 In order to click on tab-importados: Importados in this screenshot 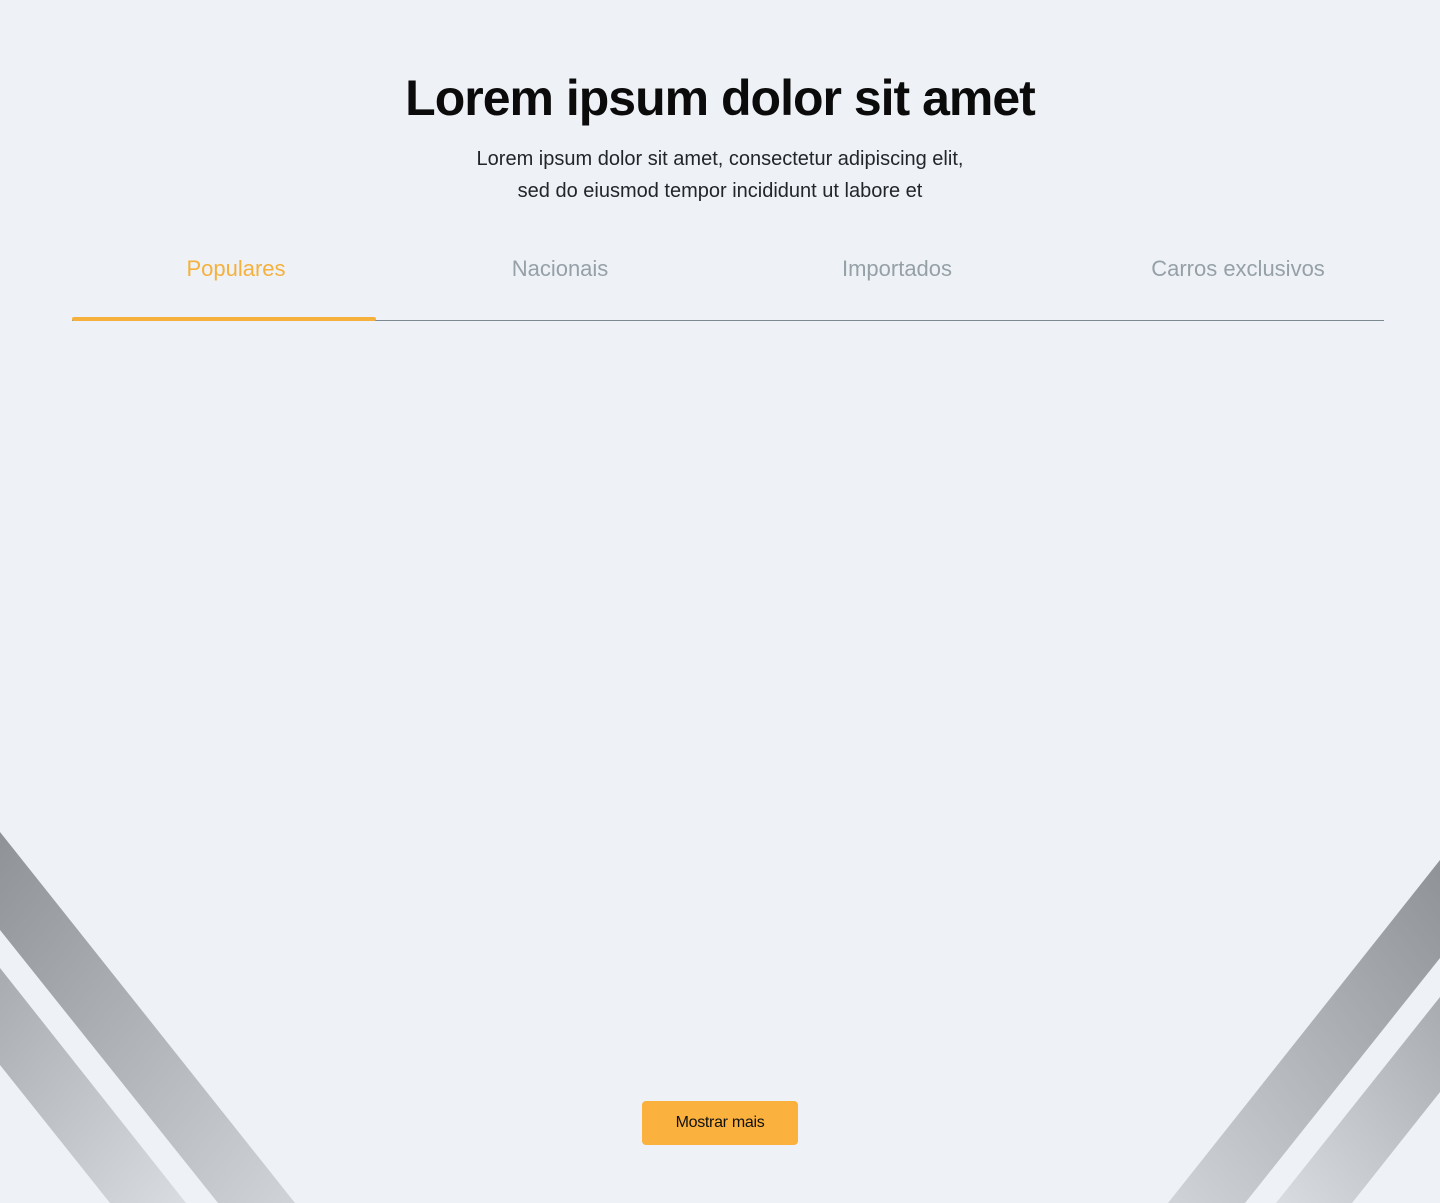, I will do `click(897, 269)`.